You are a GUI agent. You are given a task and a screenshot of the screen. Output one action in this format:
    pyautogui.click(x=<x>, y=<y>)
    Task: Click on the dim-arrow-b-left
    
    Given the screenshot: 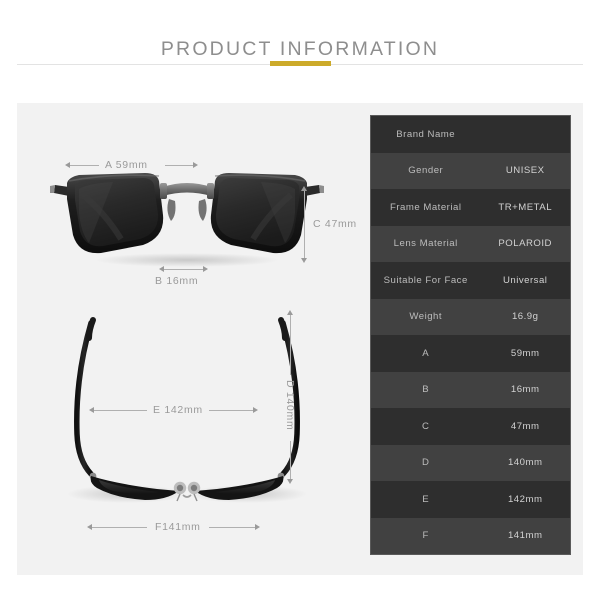 What is the action you would take?
    pyautogui.click(x=161, y=269)
    